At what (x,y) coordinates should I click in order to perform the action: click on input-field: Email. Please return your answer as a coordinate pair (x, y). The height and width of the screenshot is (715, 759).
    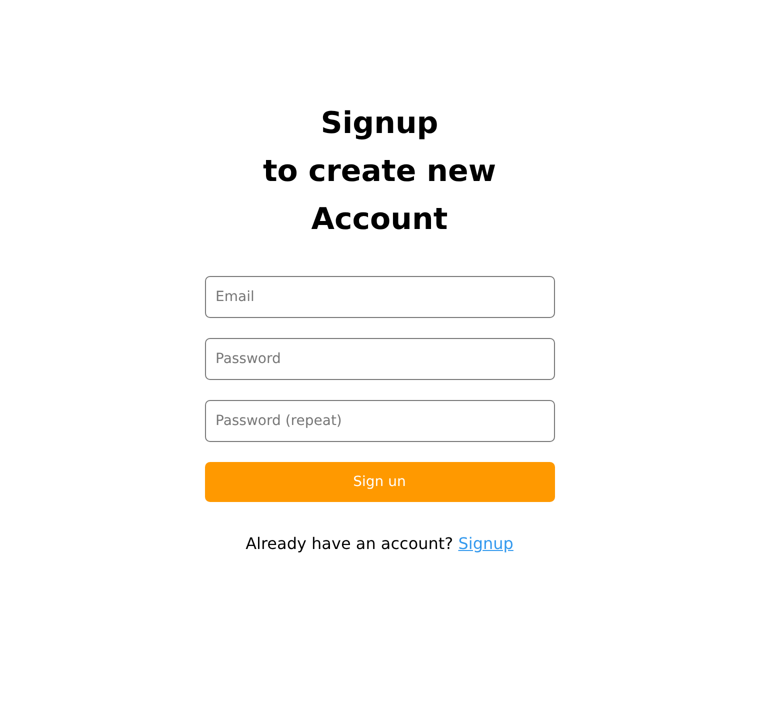
    Looking at the image, I should click on (379, 297).